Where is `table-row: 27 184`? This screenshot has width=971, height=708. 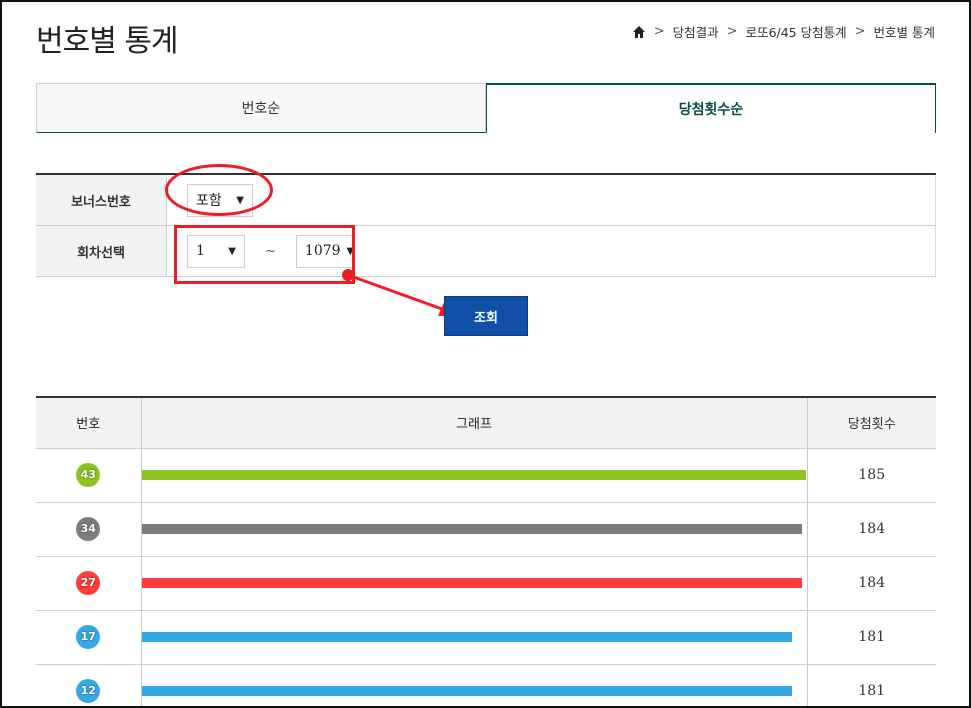 table-row: 27 184 is located at coordinates (486, 583).